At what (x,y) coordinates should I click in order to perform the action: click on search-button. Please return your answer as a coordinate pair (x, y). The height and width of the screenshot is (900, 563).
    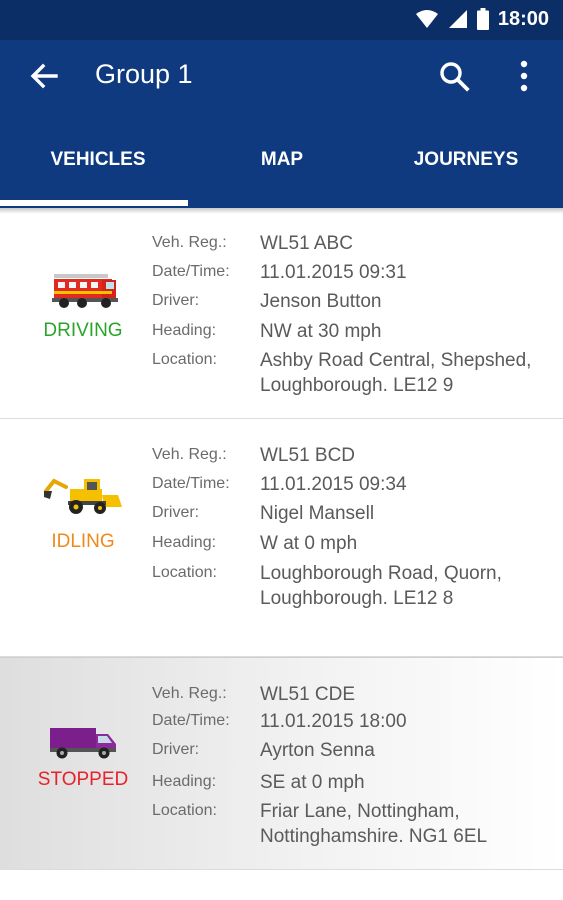
    Looking at the image, I should click on (454, 76).